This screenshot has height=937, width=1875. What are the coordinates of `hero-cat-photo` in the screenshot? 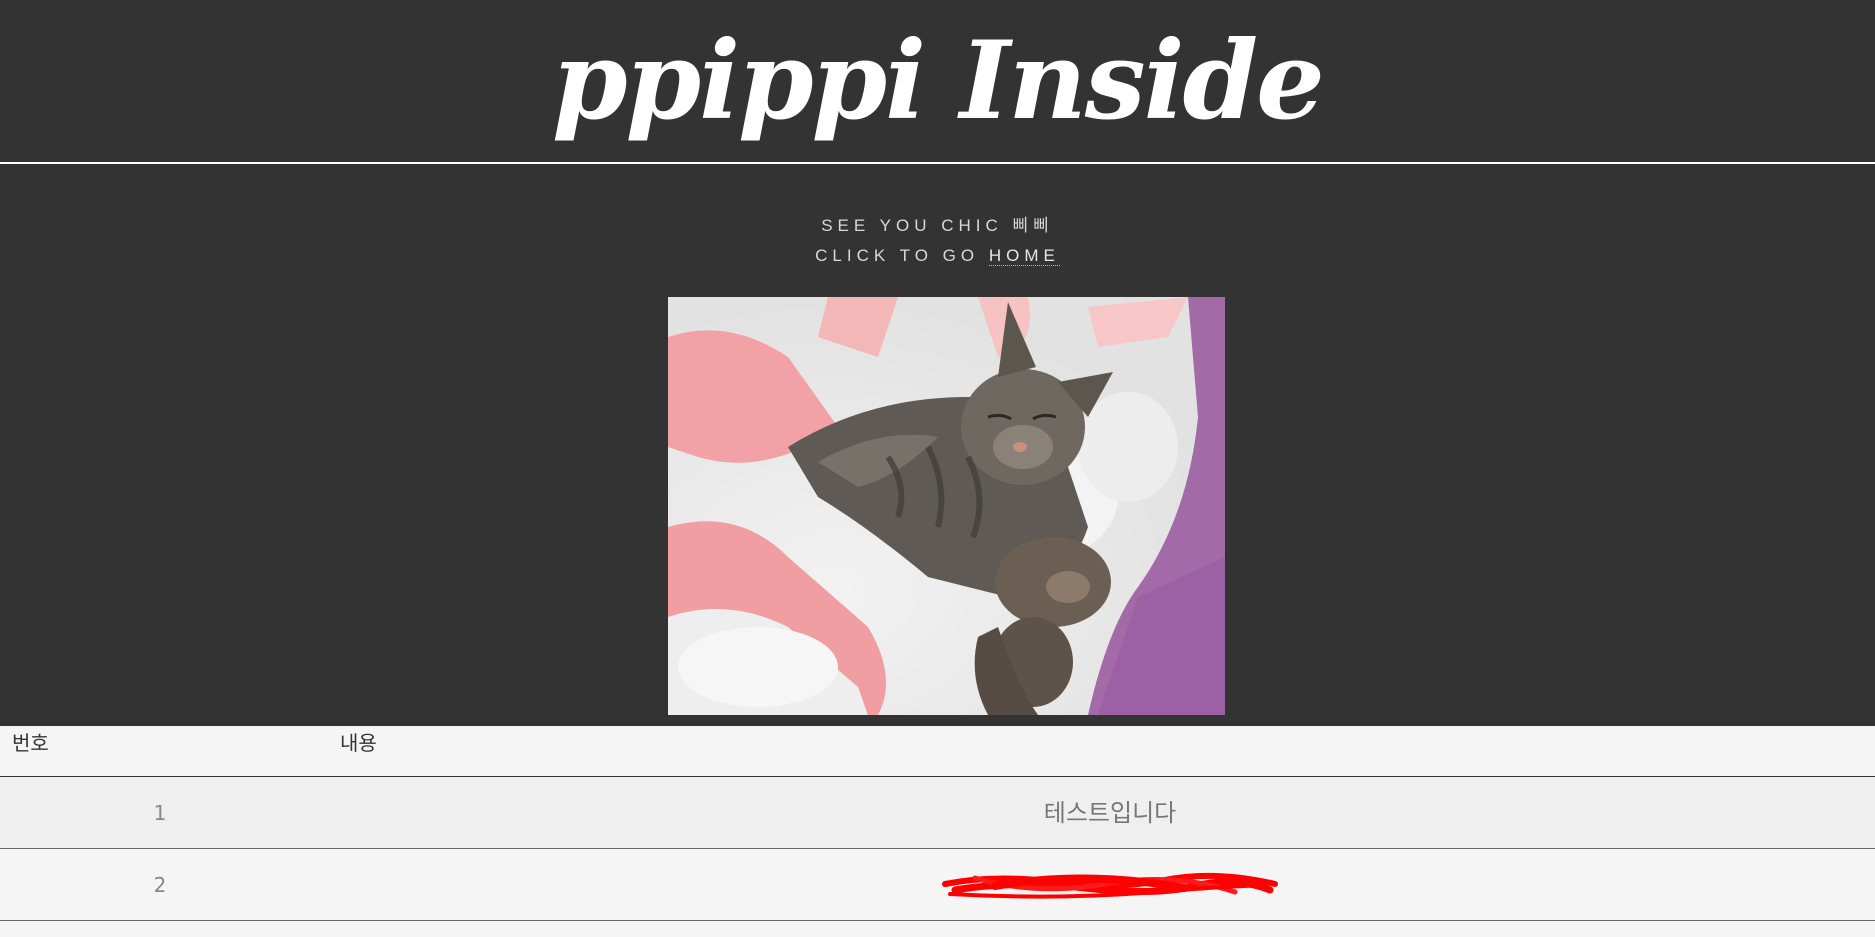 It's located at (946, 506).